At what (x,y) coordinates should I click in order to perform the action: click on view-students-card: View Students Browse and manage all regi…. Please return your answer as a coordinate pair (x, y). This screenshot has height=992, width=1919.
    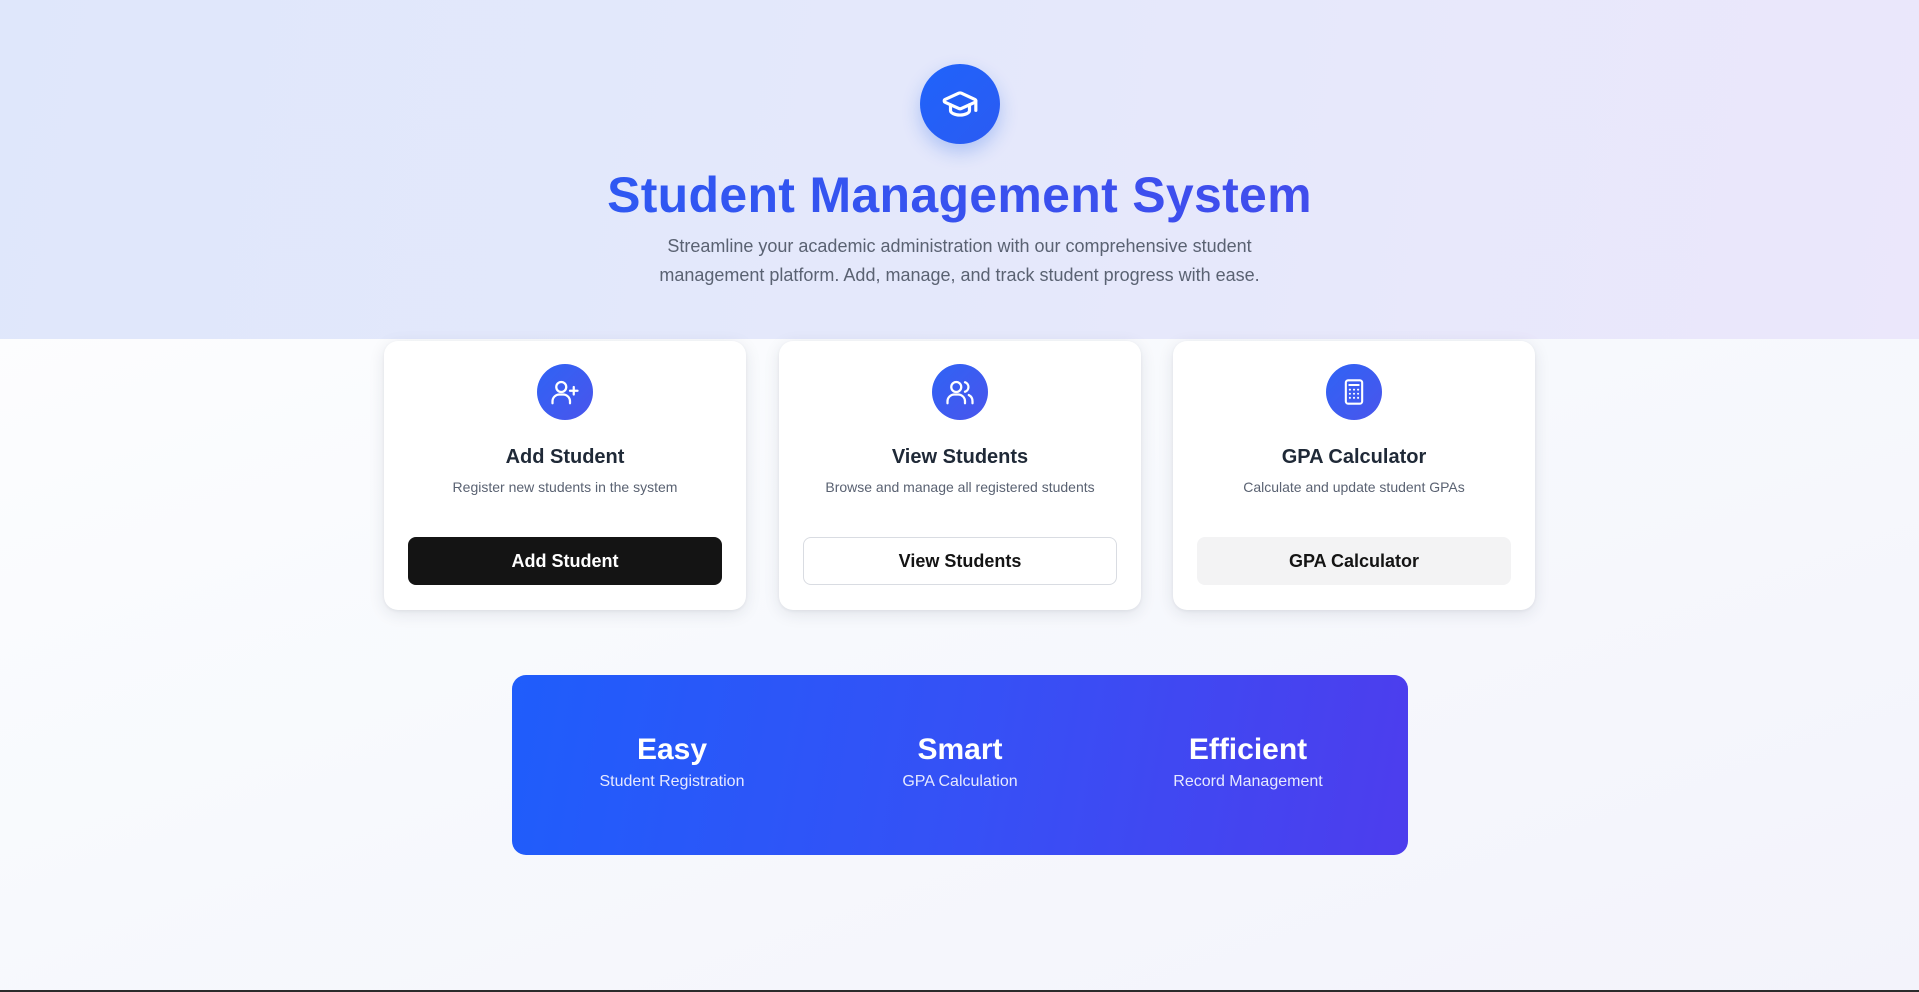
    Looking at the image, I should click on (960, 475).